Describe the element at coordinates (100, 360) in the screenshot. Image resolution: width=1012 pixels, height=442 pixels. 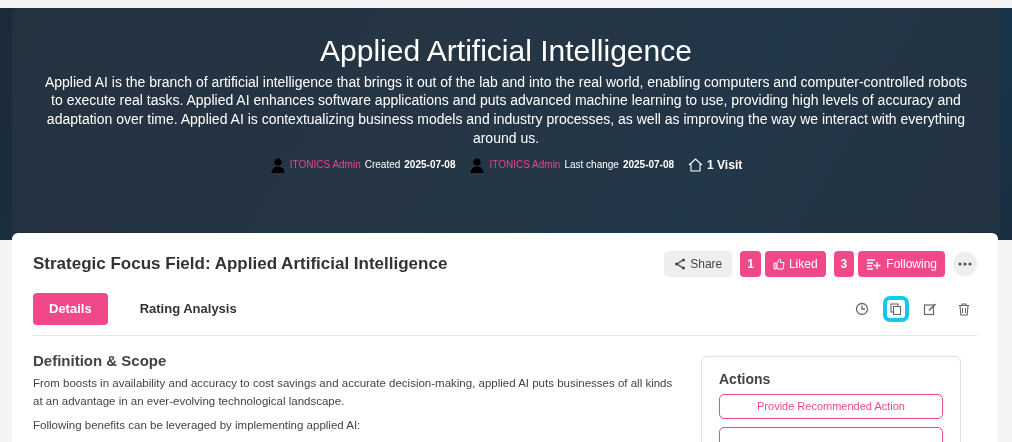
I see `section-heading: Definition & Scope` at that location.